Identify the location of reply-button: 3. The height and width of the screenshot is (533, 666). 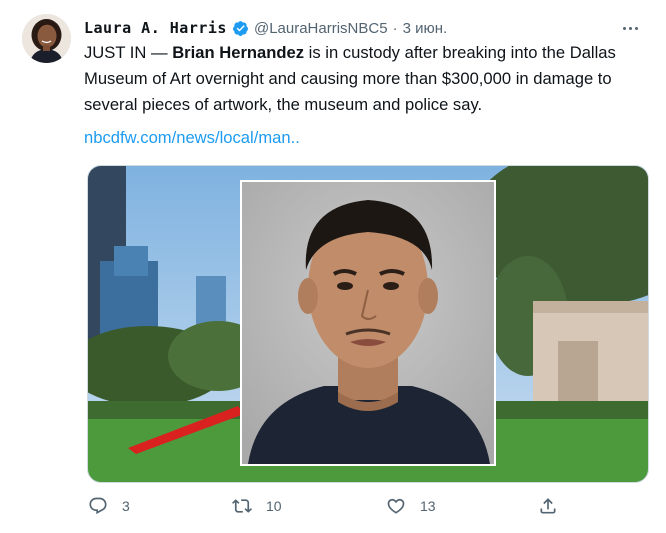
(109, 506).